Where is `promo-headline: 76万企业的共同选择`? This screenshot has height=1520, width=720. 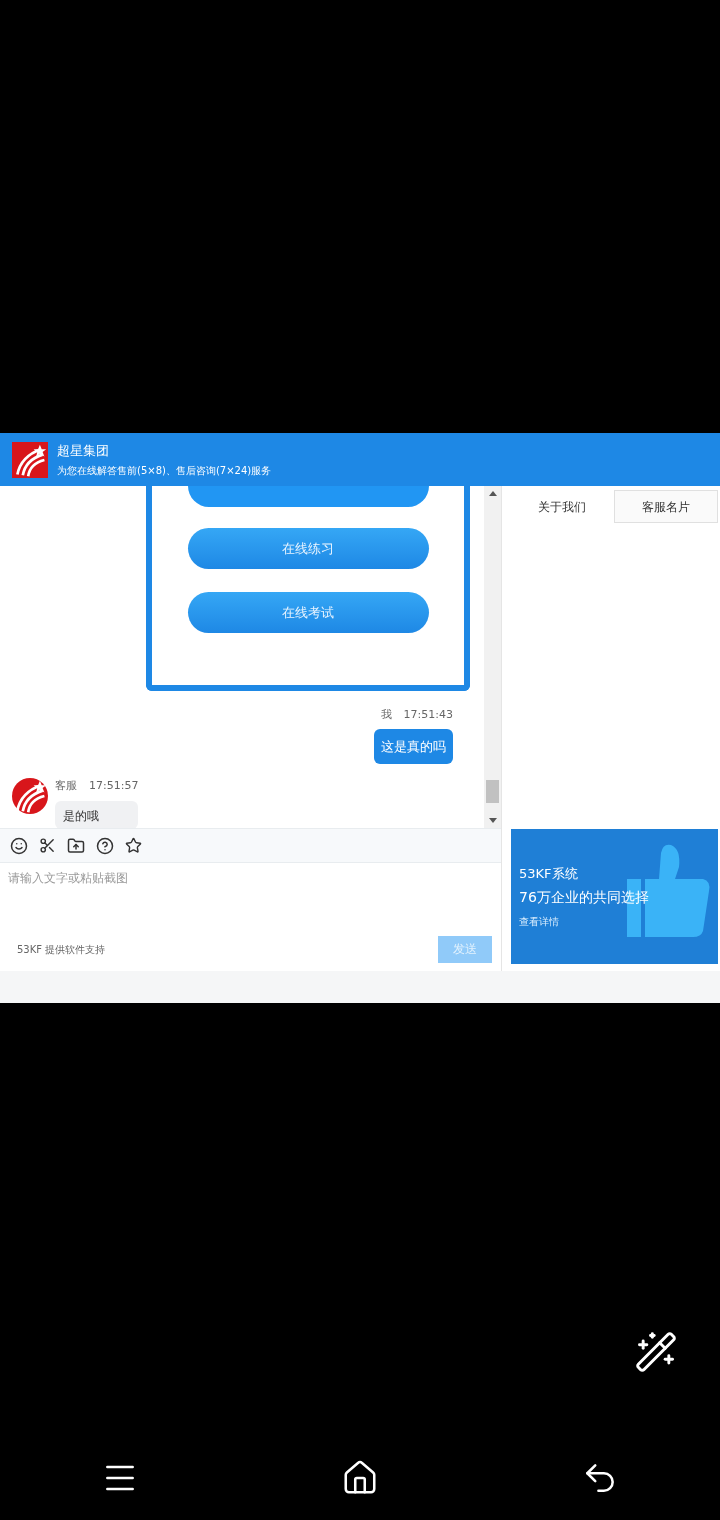
promo-headline: 76万企业的共同选择 is located at coordinates (584, 898).